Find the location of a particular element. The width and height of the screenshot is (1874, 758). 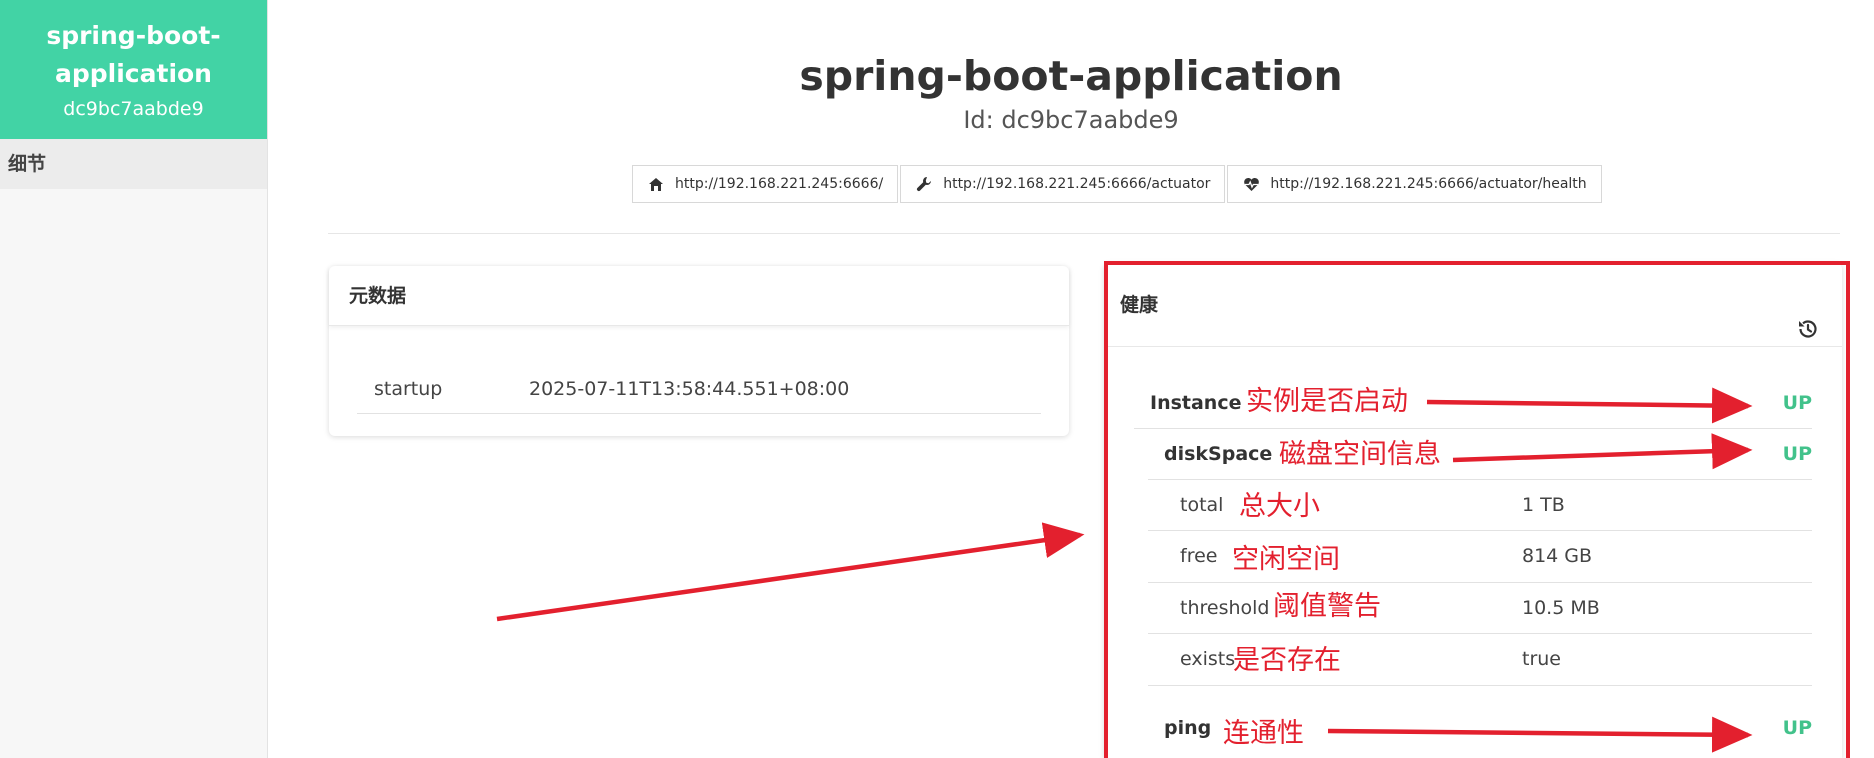

wrench-icon is located at coordinates (924, 184).